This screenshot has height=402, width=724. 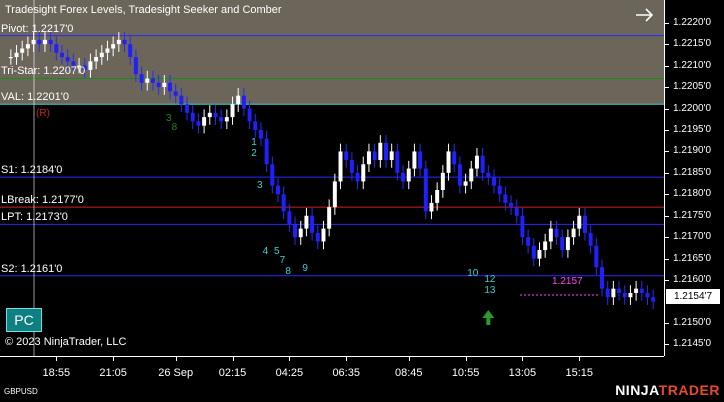 I want to click on x-tick-label: 06:35, so click(x=346, y=373).